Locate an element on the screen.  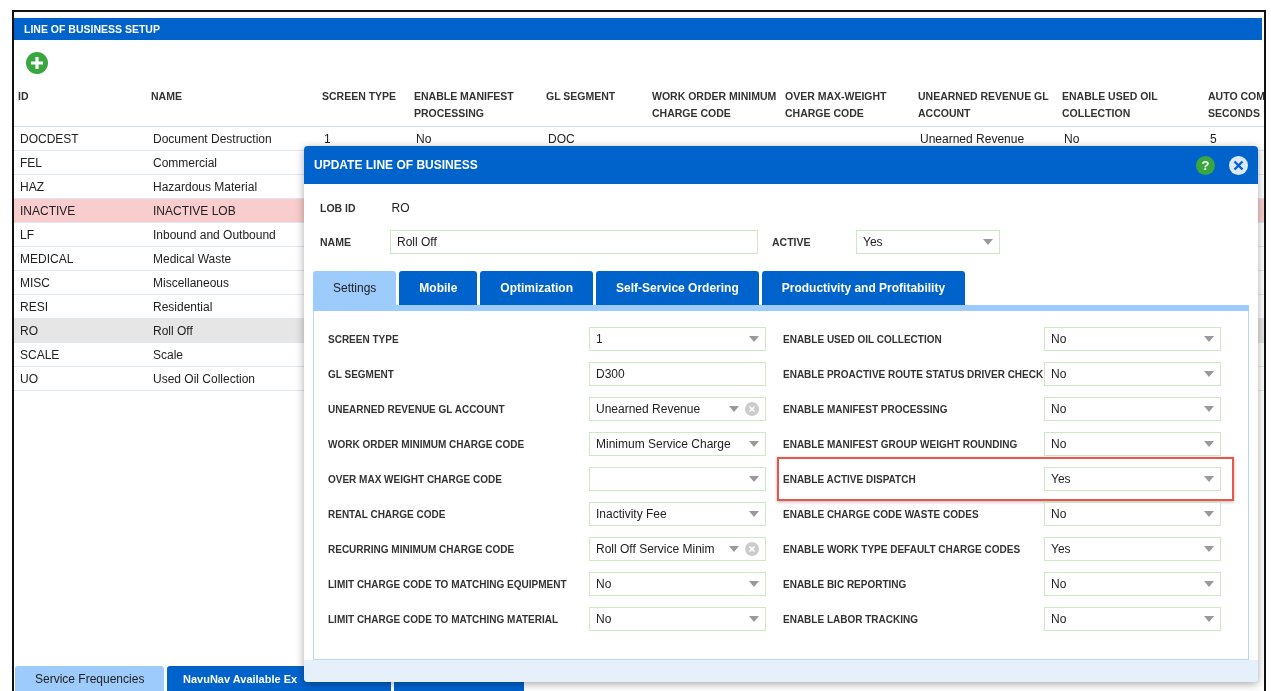
dropdown: Inactivity Fee is located at coordinates (677, 514).